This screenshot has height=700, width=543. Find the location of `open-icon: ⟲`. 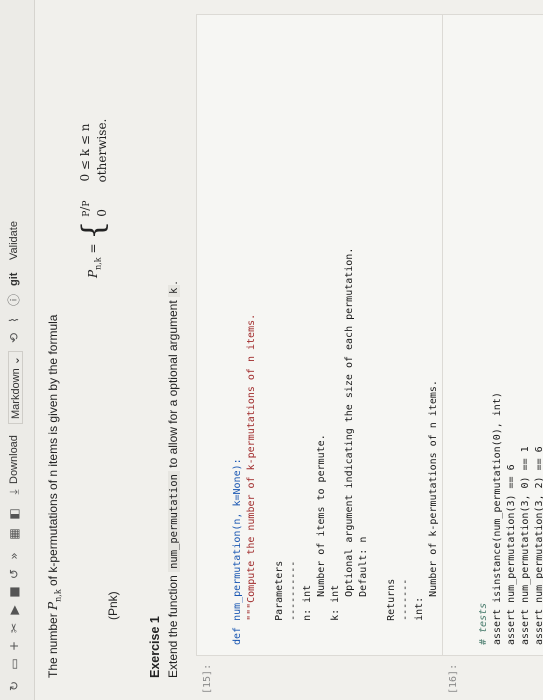

open-icon: ⟲ is located at coordinates (14, 338).